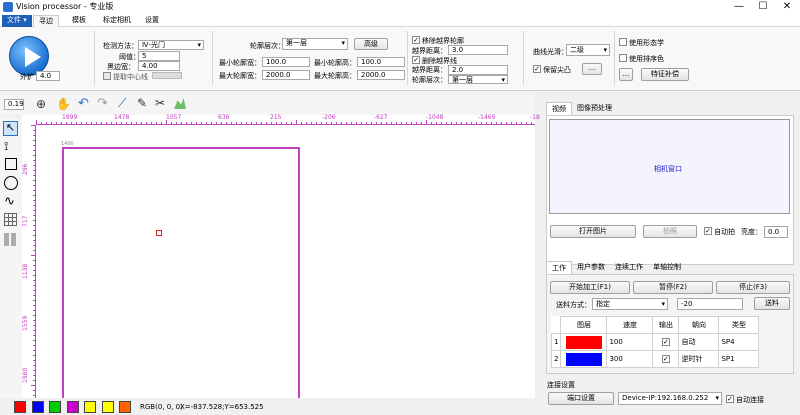 This screenshot has height=415, width=800. Describe the element at coordinates (673, 287) in the screenshot. I see `pause-button: 暂停(F2)` at that location.